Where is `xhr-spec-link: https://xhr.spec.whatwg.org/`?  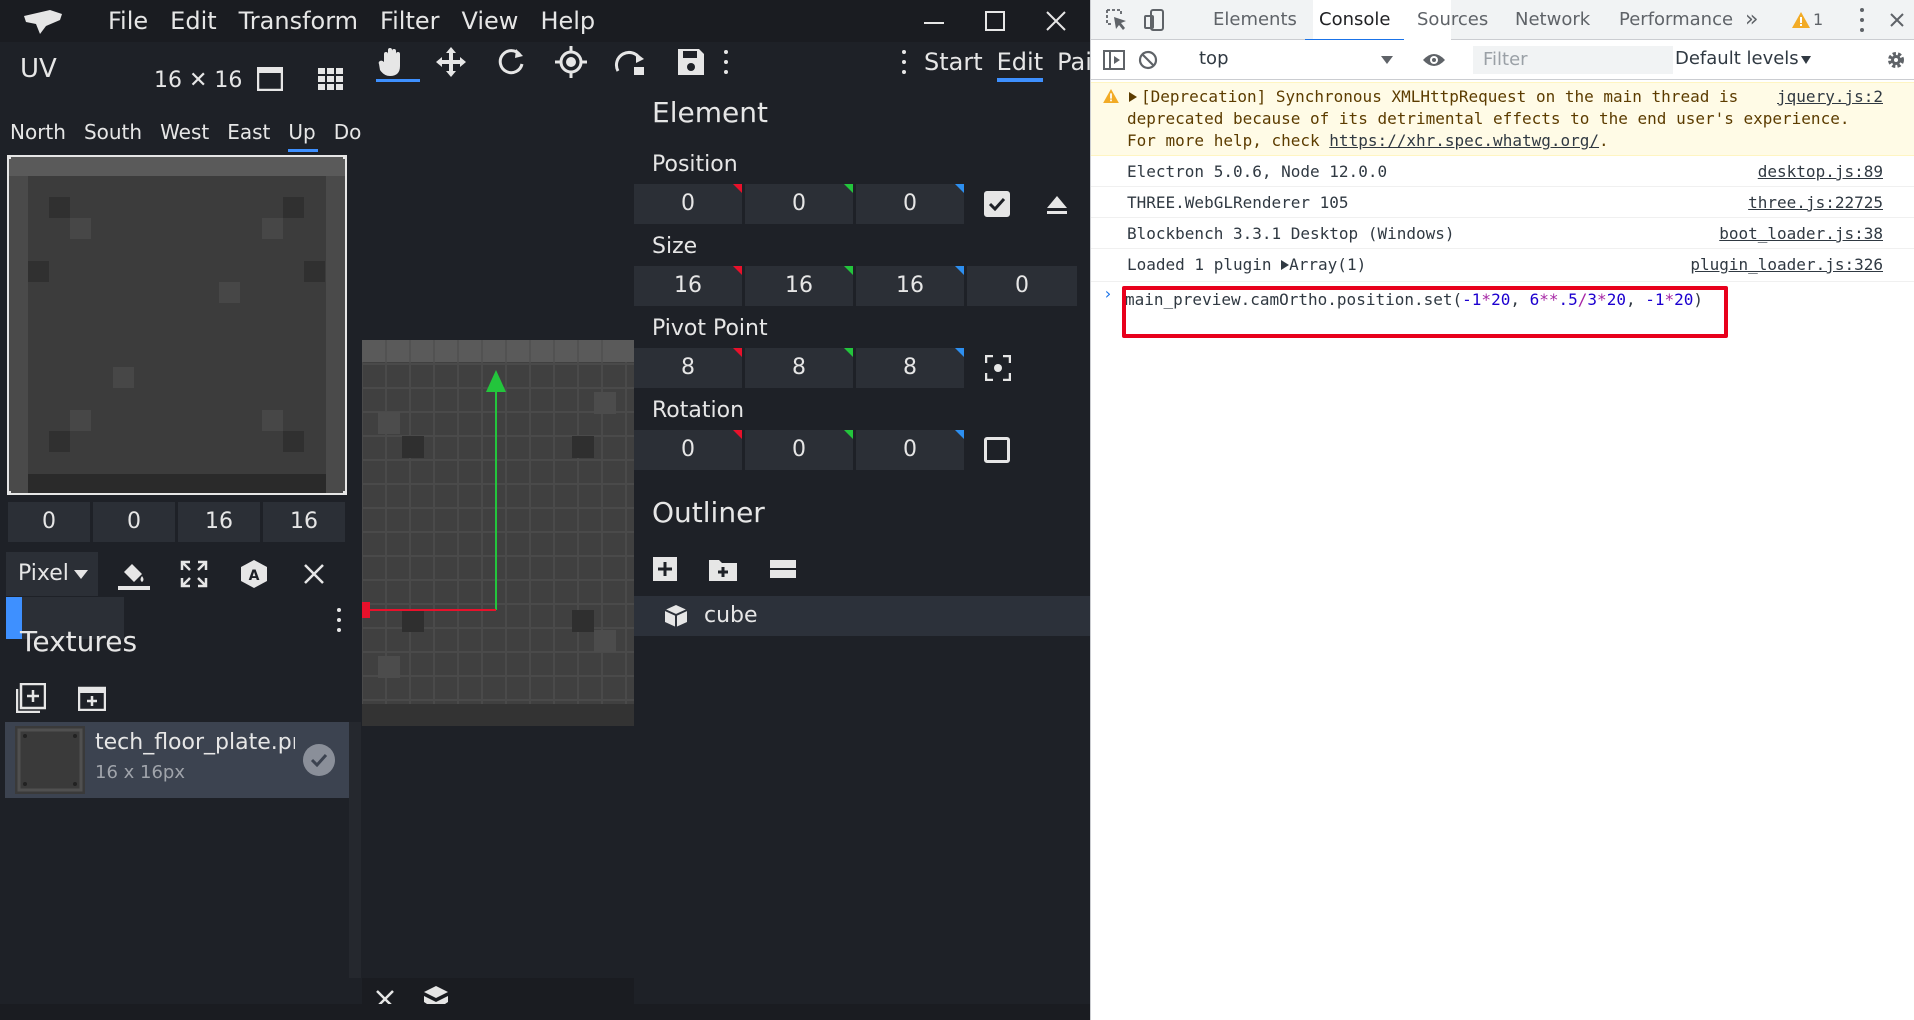
xhr-spec-link: https://xhr.spec.whatwg.org/ is located at coordinates (1464, 140).